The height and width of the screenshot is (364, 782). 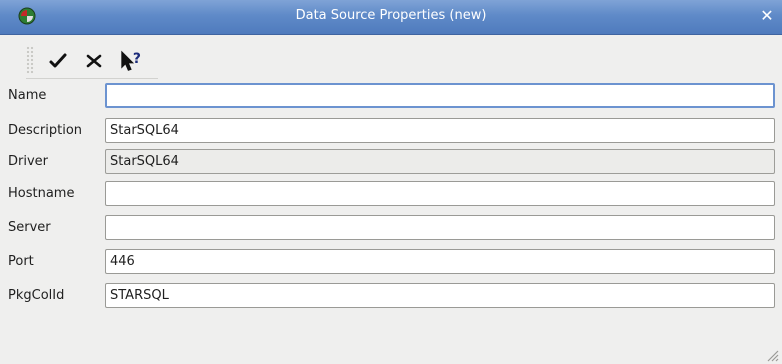 What do you see at coordinates (440, 261) in the screenshot?
I see `port-field` at bounding box center [440, 261].